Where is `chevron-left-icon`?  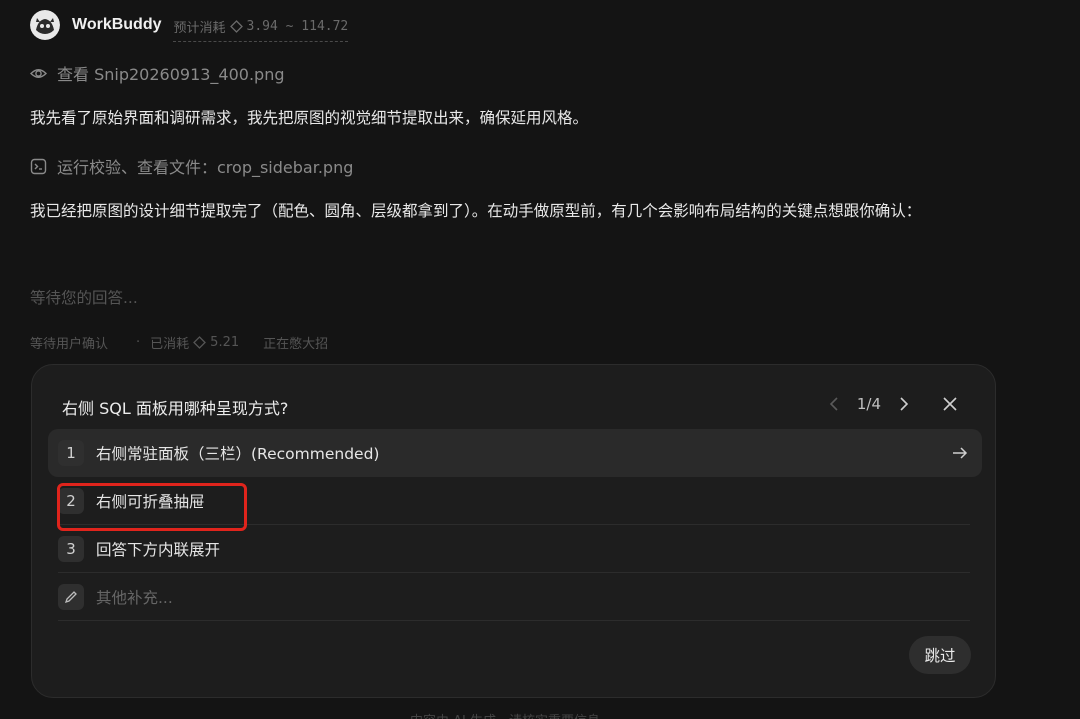
chevron-left-icon is located at coordinates (833, 404).